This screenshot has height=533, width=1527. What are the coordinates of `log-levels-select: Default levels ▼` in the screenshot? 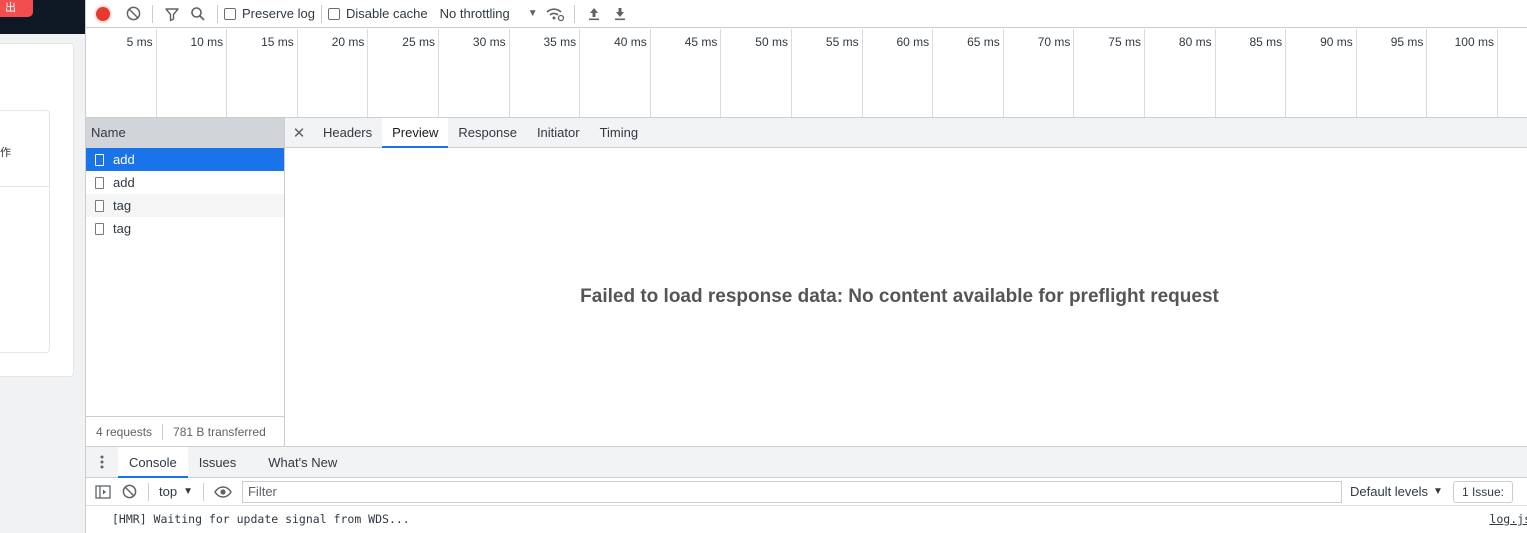 It's located at (1396, 491).